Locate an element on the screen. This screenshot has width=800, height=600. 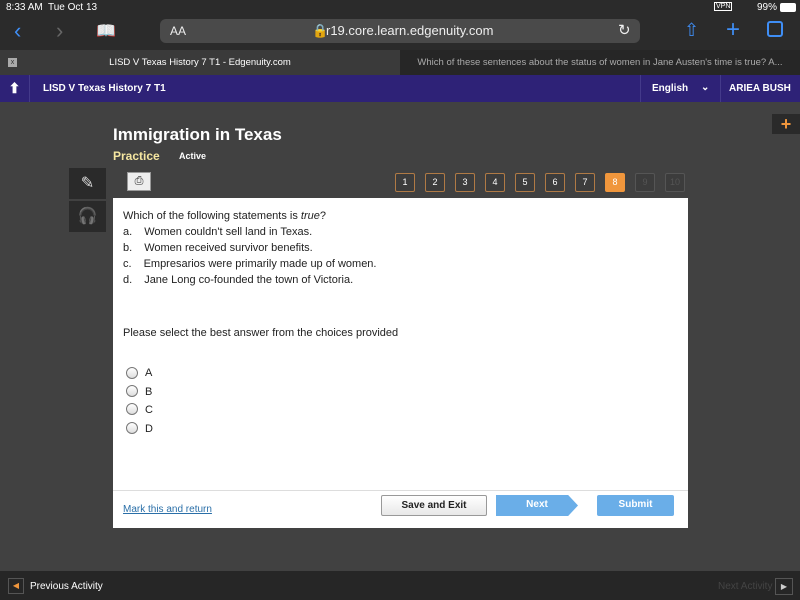
radio-c is located at coordinates (132, 409).